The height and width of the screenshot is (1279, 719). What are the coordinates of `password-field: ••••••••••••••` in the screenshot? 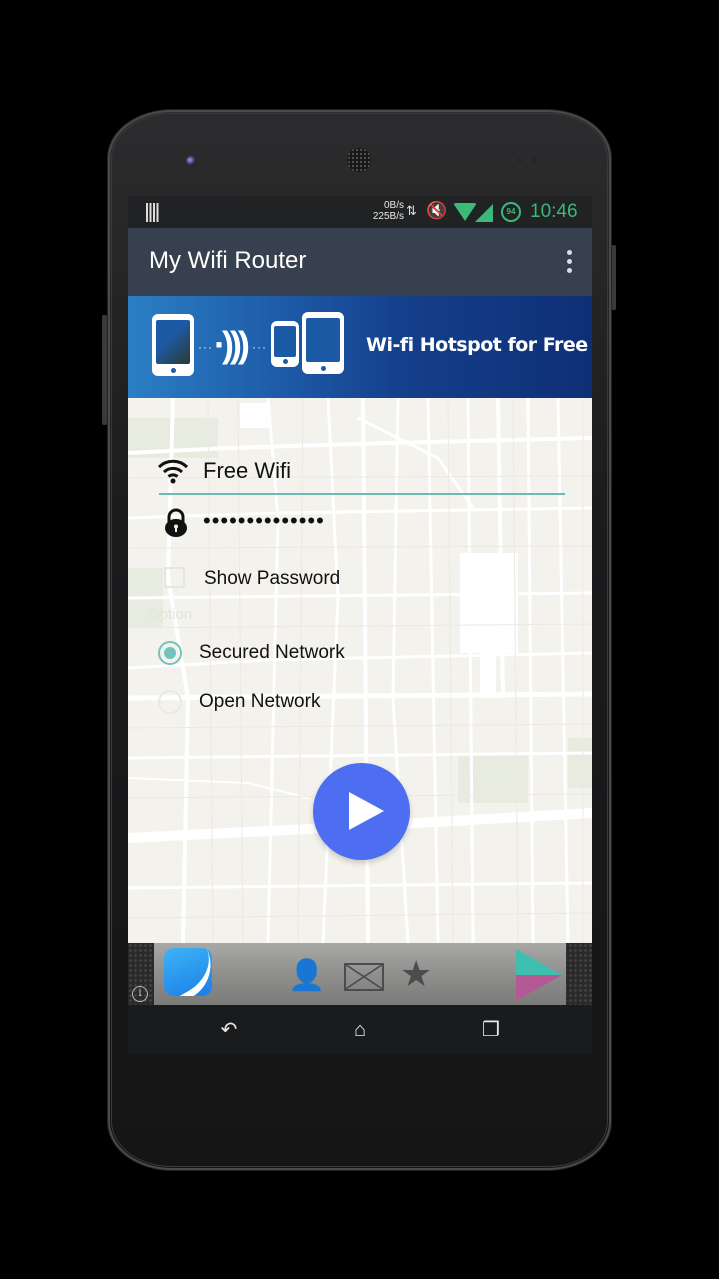 It's located at (361, 523).